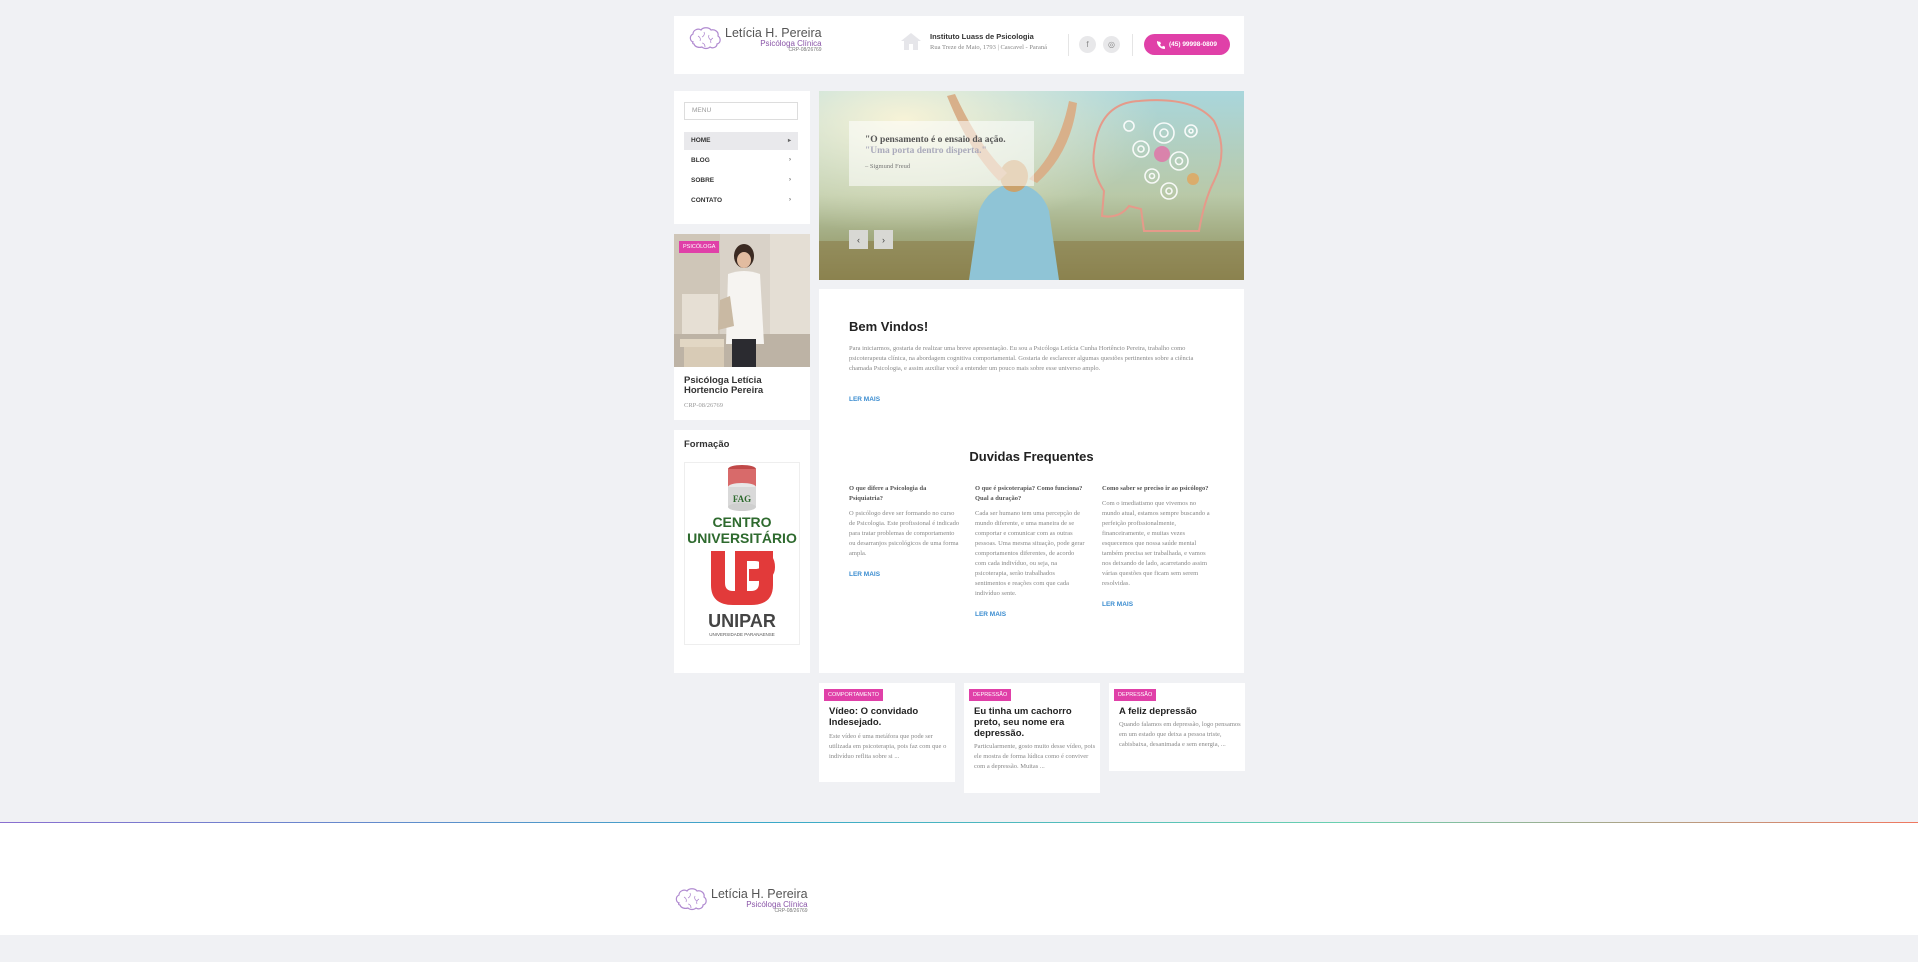 This screenshot has height=962, width=1918. What do you see at coordinates (1031, 456) in the screenshot?
I see `faq-title: Duvidas Frequentes` at bounding box center [1031, 456].